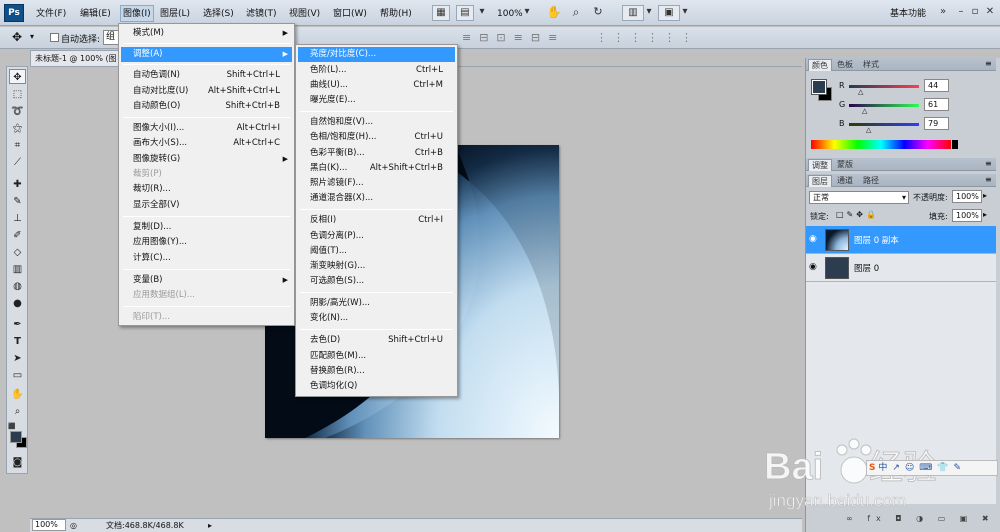 This screenshot has height=532, width=1000. Describe the element at coordinates (17, 201) in the screenshot. I see `brush-tool-icon: ✎` at that location.